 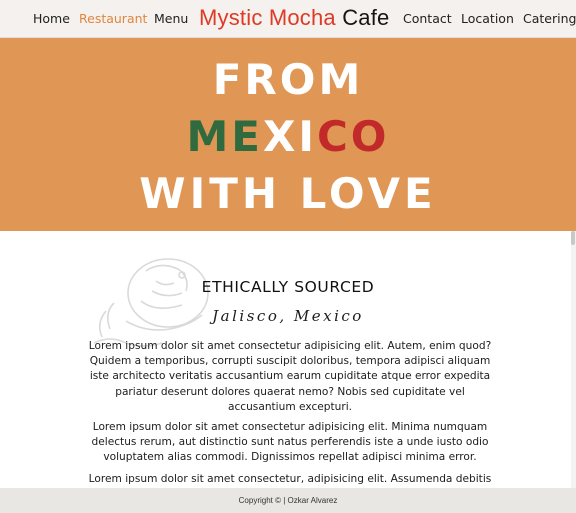 I want to click on nav-link-contact: Contact, so click(x=427, y=18).